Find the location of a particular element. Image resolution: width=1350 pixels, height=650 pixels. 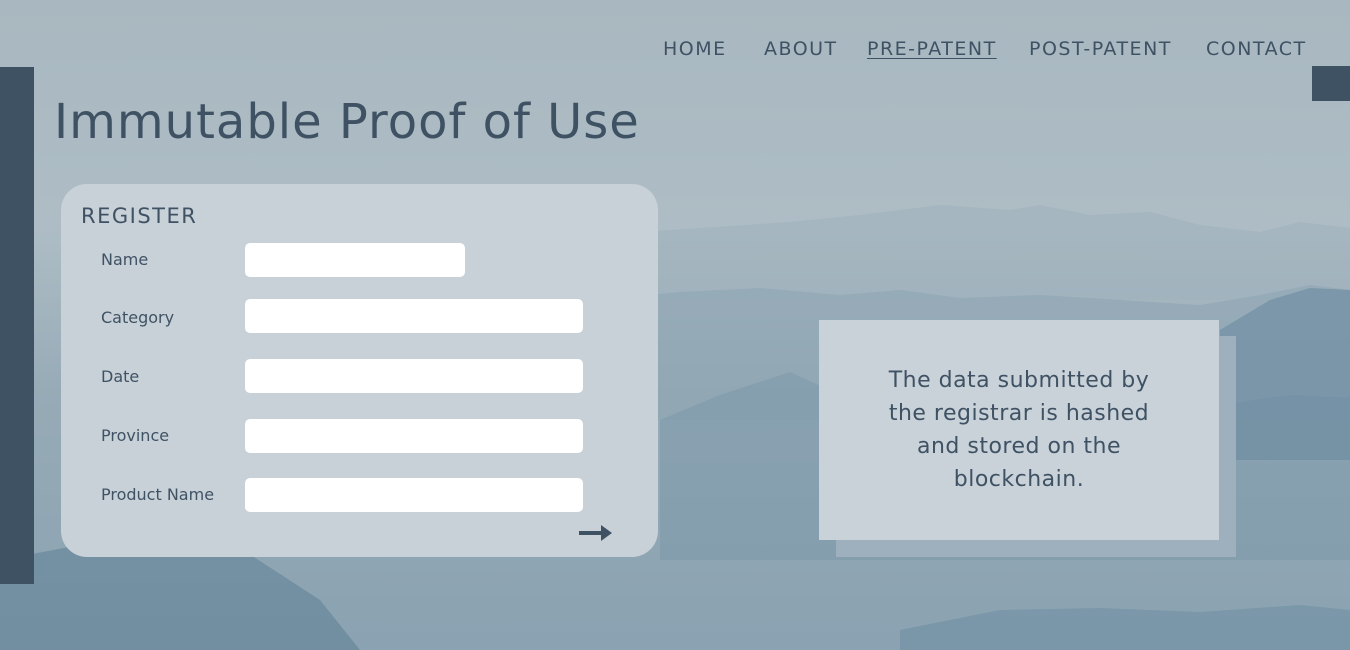

right-accent-tab is located at coordinates (1331, 83).